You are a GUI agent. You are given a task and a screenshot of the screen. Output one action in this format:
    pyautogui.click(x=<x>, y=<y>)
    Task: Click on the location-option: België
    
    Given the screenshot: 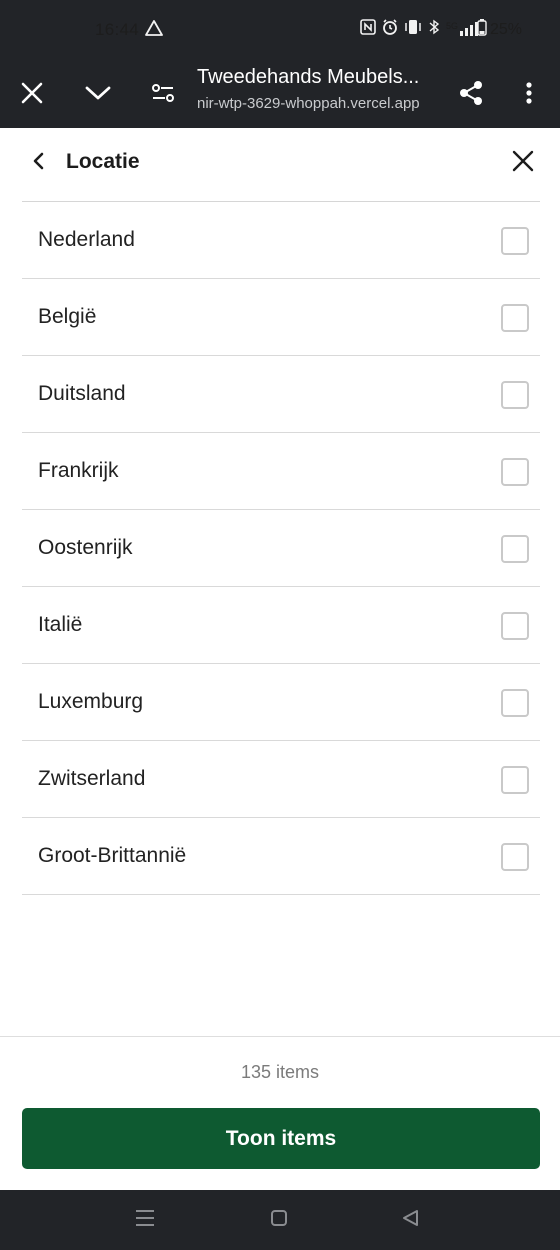 What is the action you would take?
    pyautogui.click(x=281, y=317)
    